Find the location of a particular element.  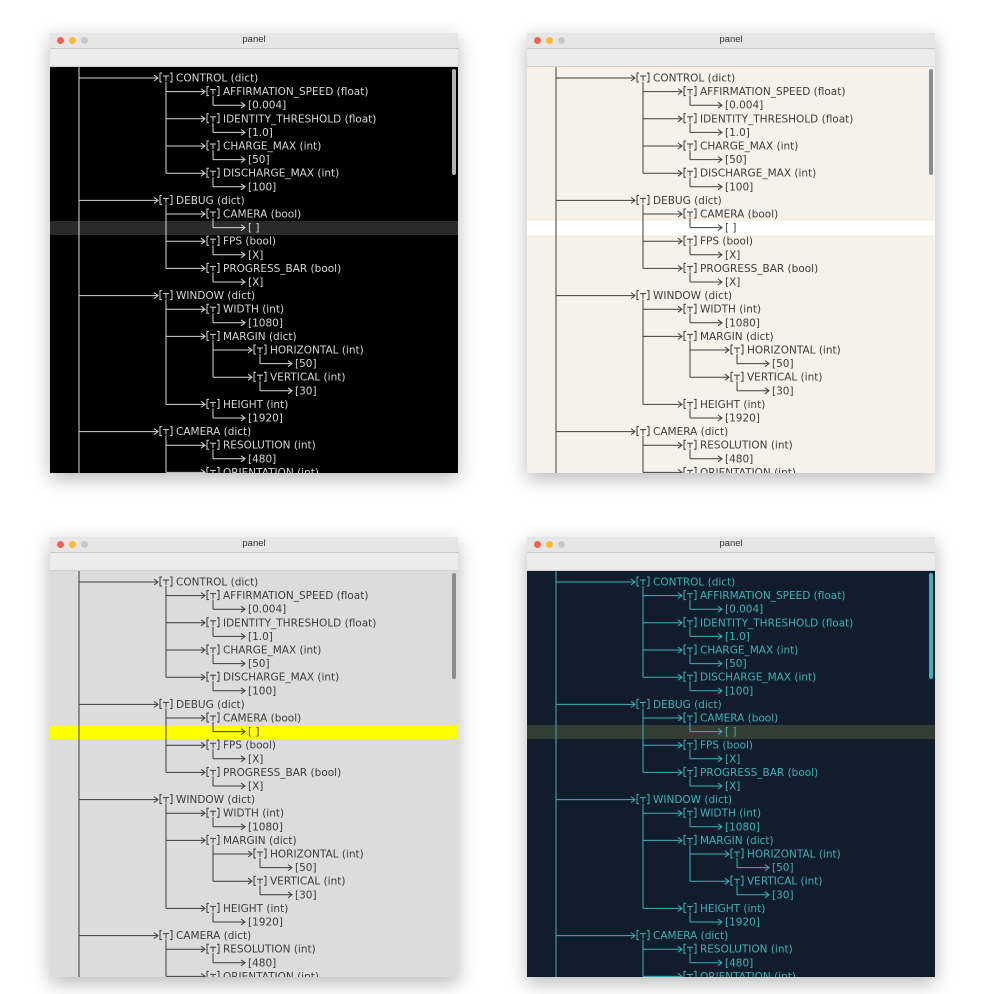

tree-node-camera: CAMERA (dict) is located at coordinates (690, 936).